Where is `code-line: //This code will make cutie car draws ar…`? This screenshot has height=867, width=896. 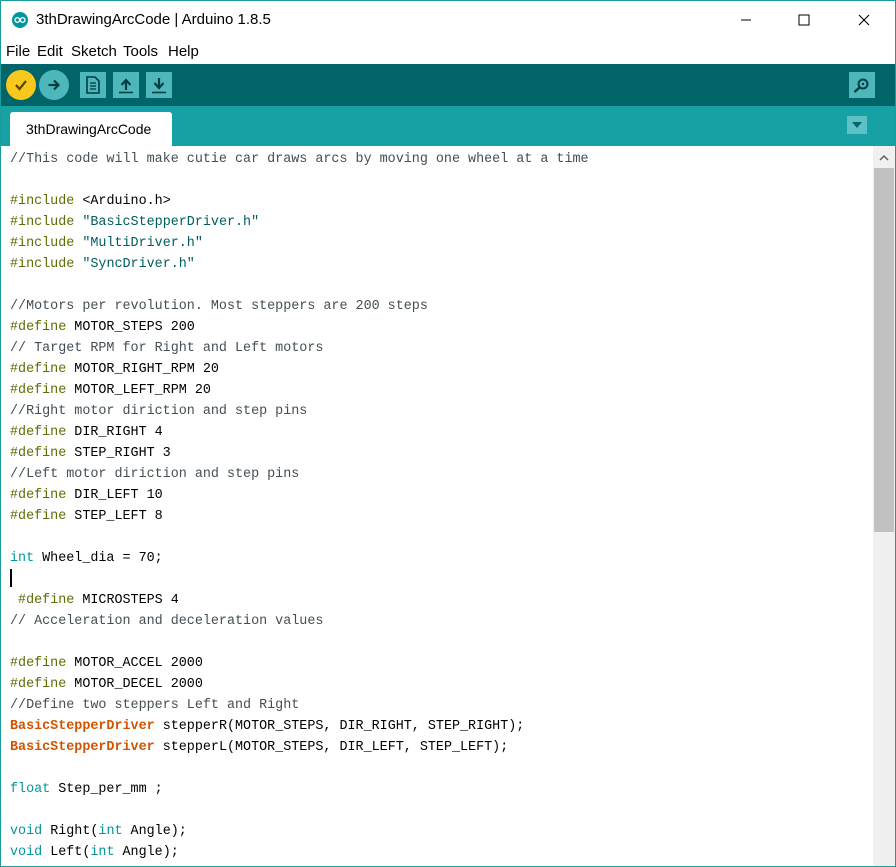
code-line: //This code will make cutie car draws ar… is located at coordinates (299, 159).